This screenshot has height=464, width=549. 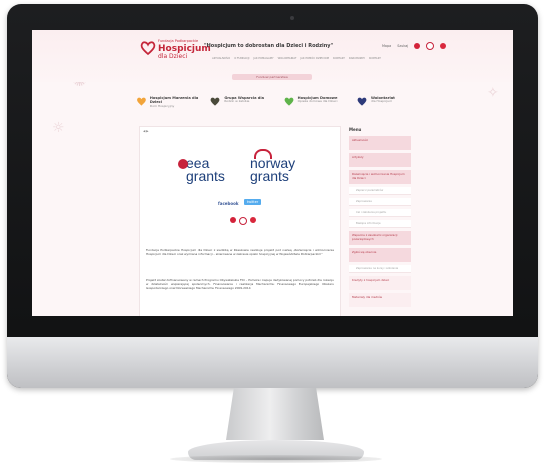 What do you see at coordinates (272, 77) in the screenshot?
I see `section-ribbon: Fundusz partnerstwa` at bounding box center [272, 77].